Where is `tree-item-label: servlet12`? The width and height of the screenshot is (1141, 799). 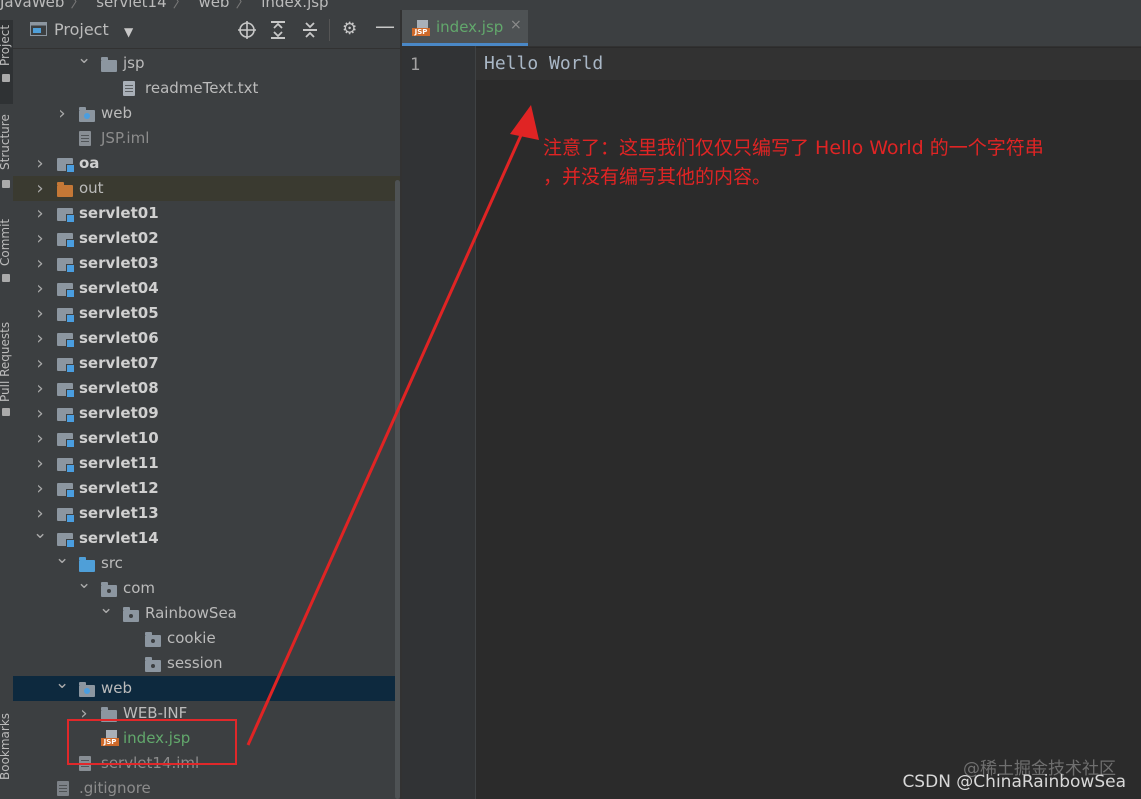 tree-item-label: servlet12 is located at coordinates (119, 488).